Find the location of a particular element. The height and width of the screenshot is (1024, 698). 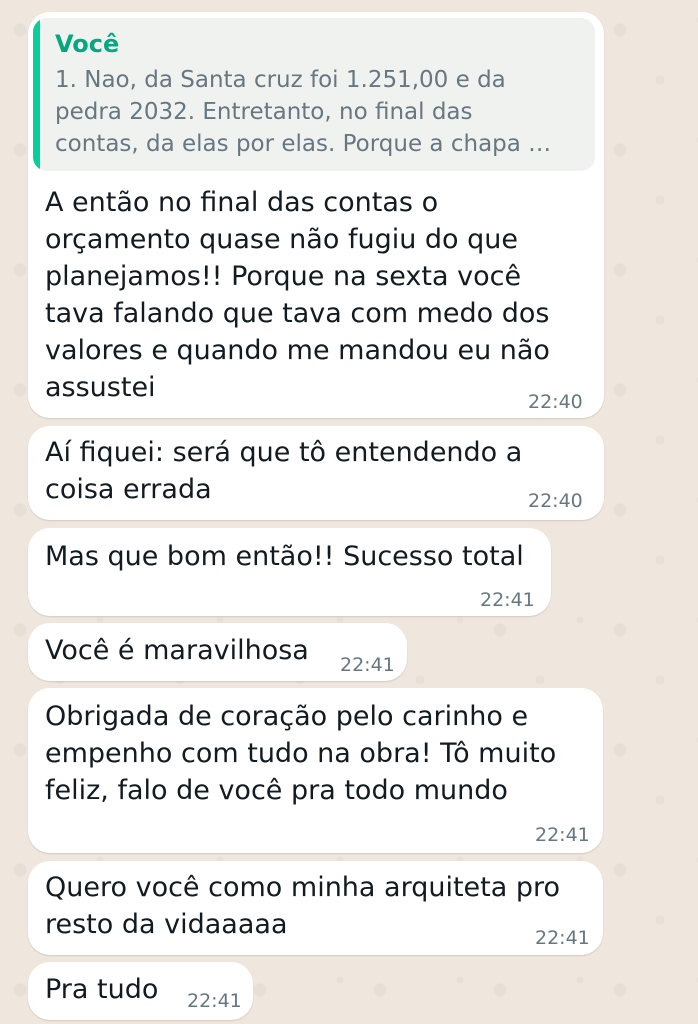

message-text: Pra tudo is located at coordinates (102, 989).